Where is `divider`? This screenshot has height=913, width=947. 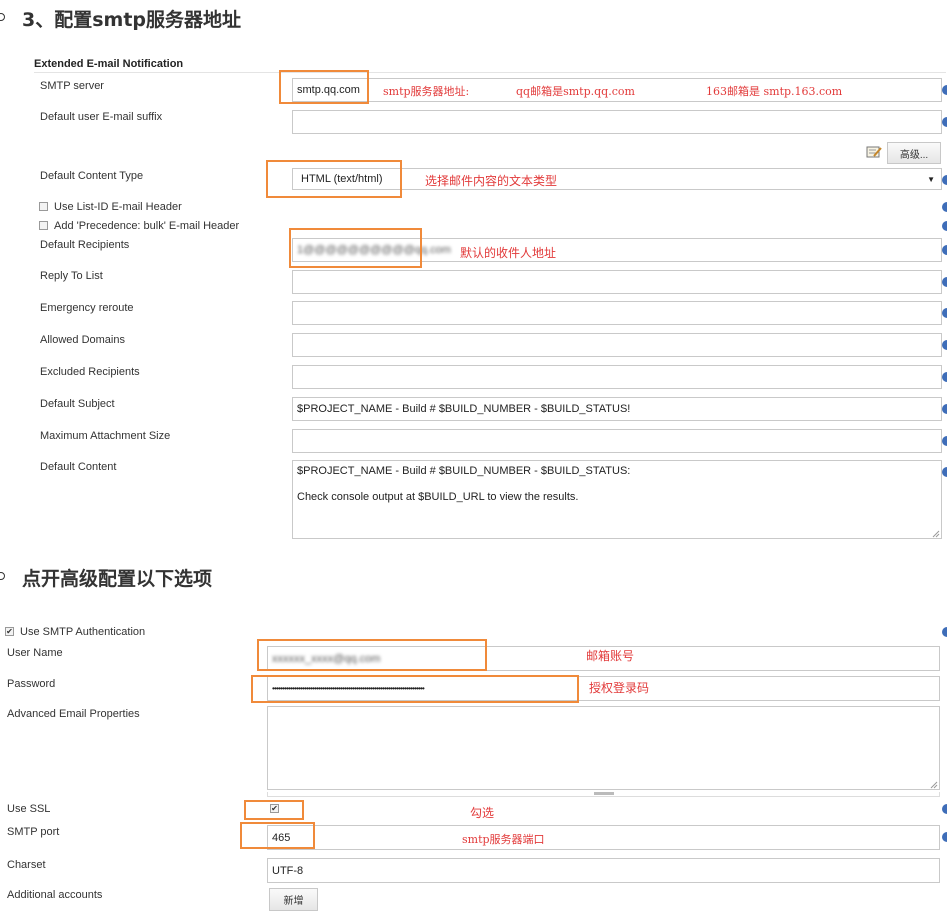
divider is located at coordinates (490, 72).